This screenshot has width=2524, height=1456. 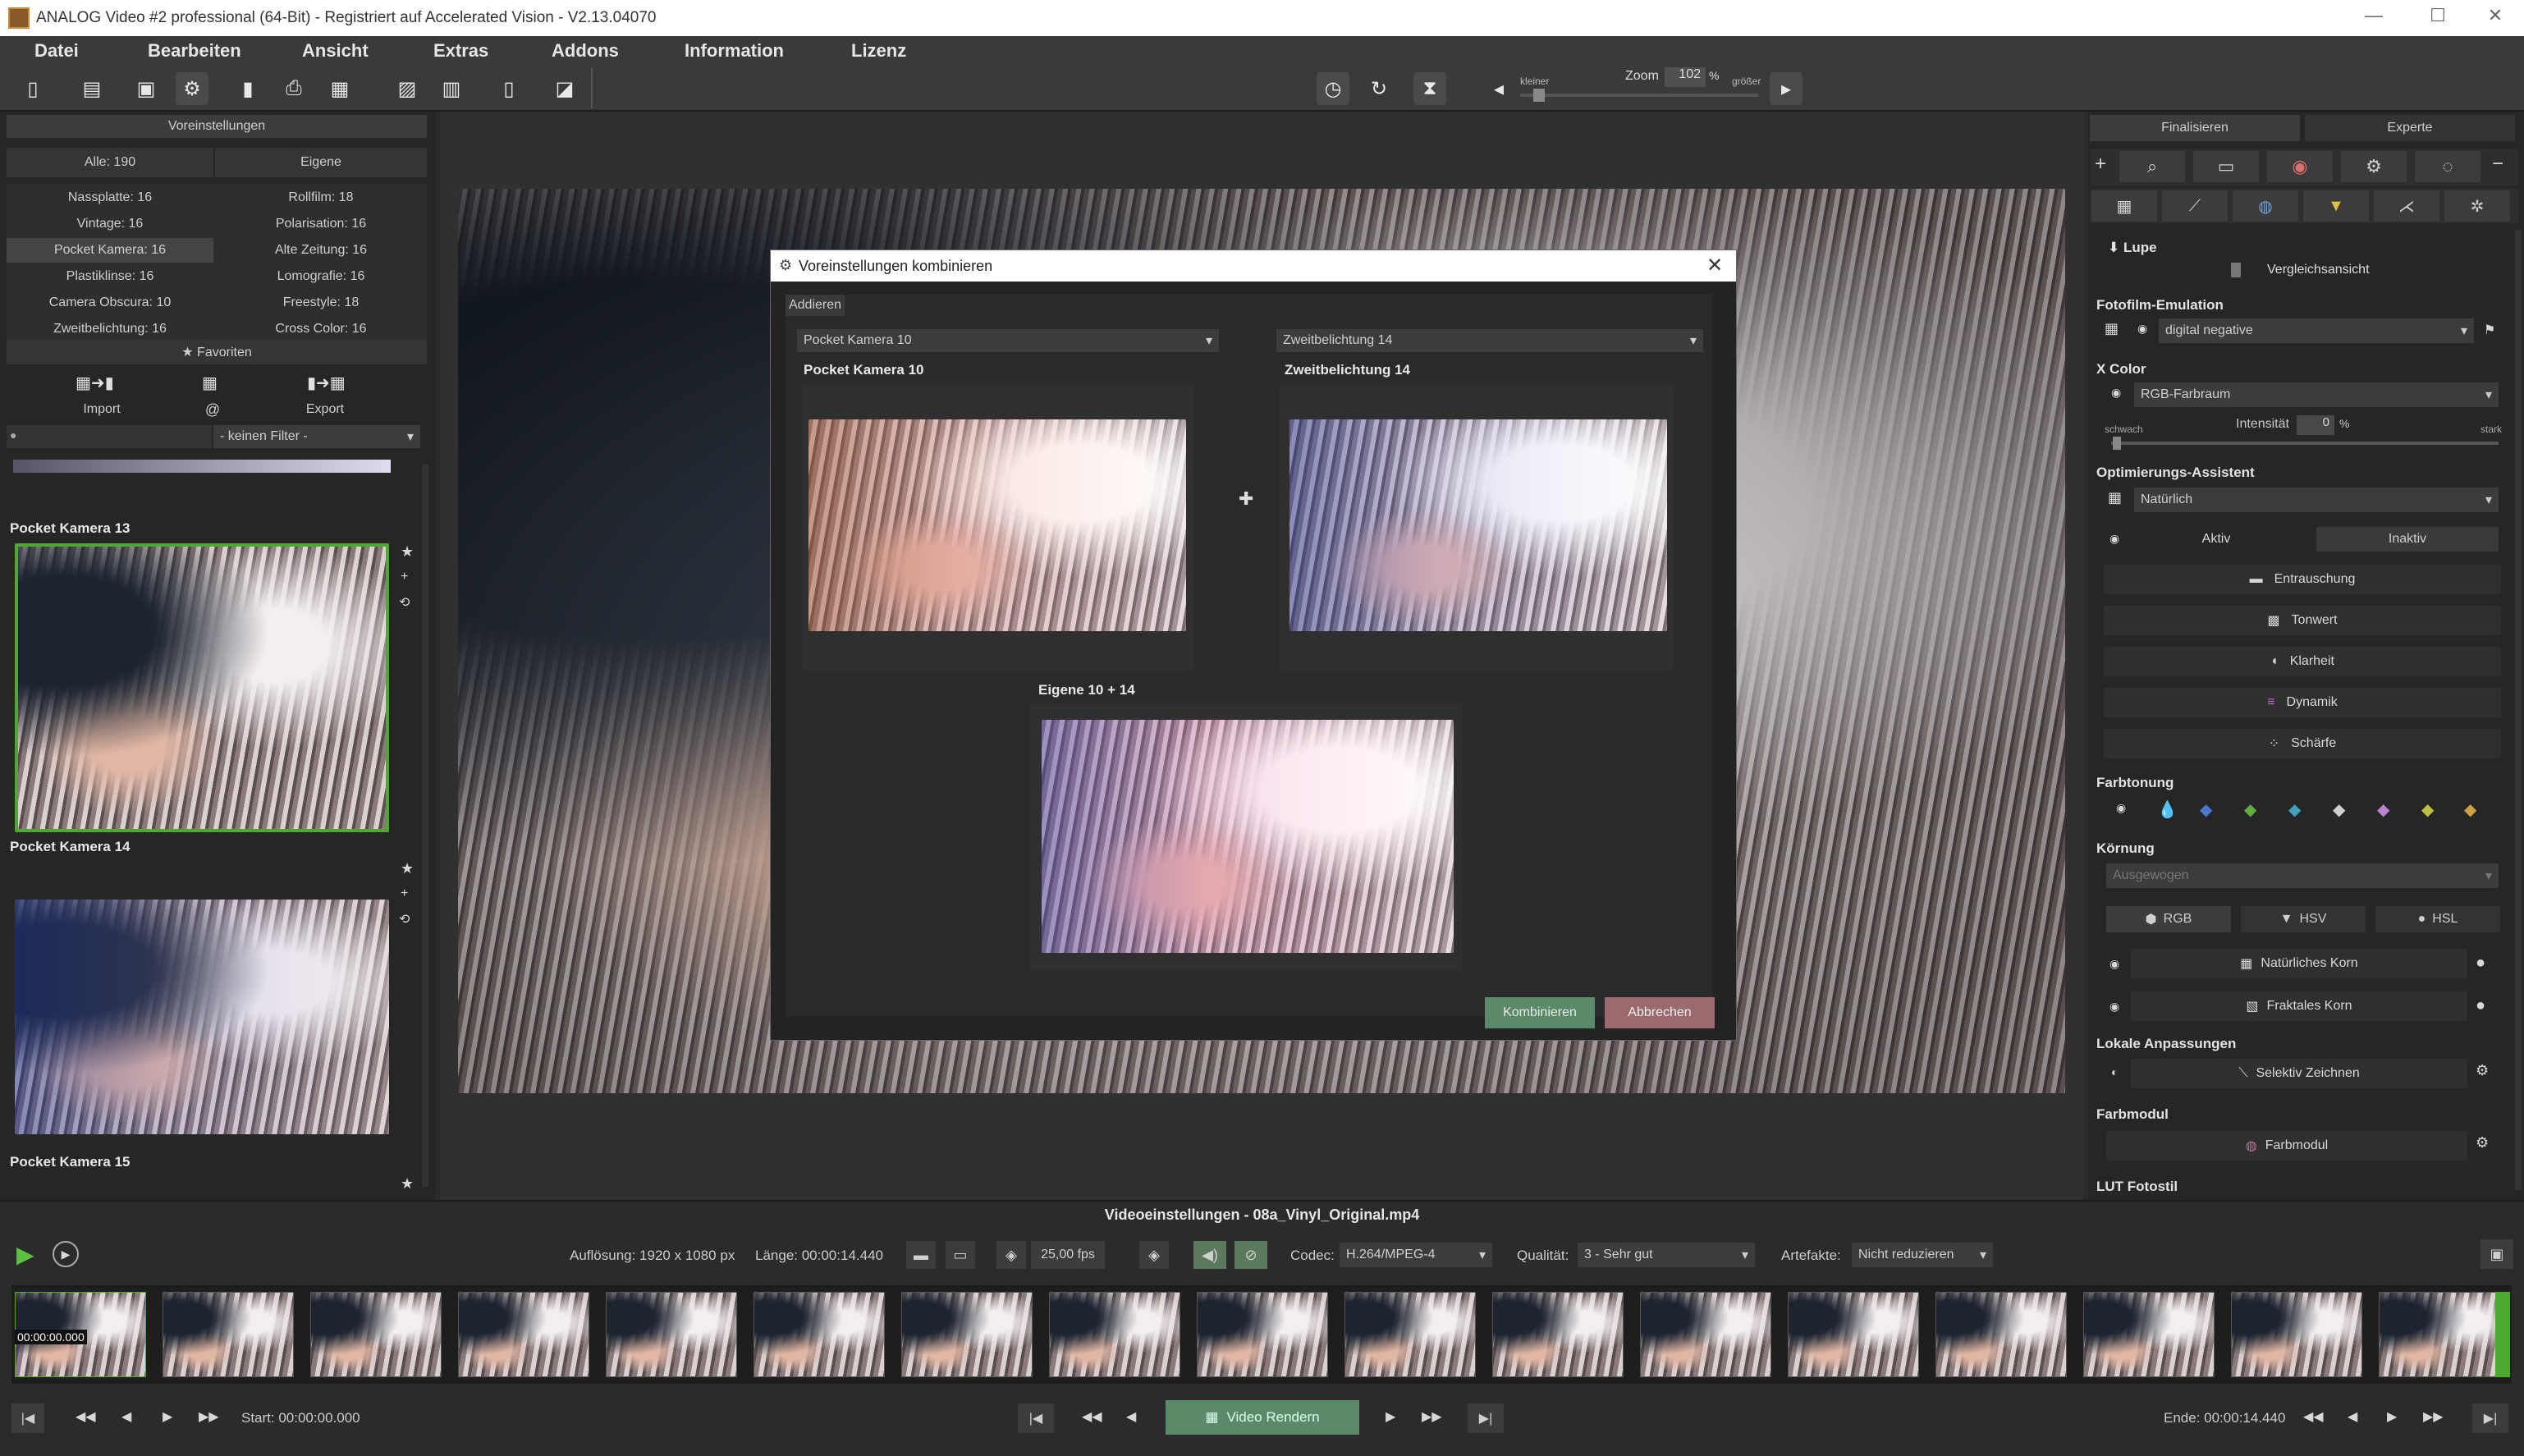 What do you see at coordinates (2152, 166) in the screenshot?
I see `magnifier-icon: ⌕` at bounding box center [2152, 166].